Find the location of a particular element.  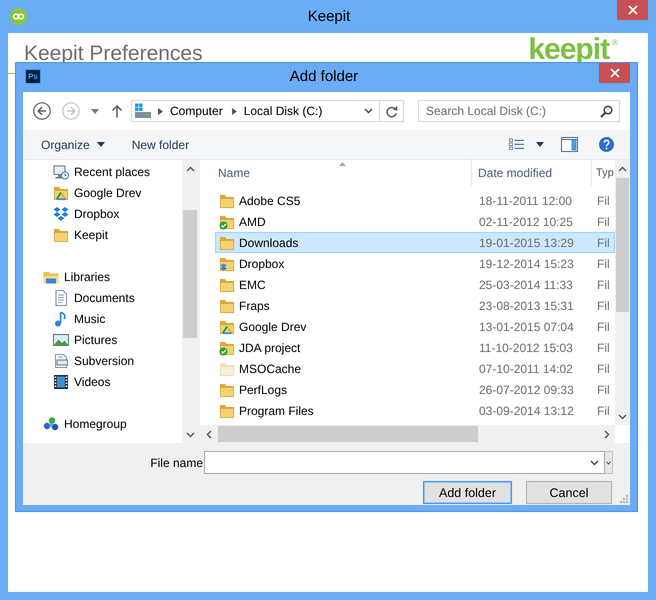

address-bar: Computer Local Disk (C:) is located at coordinates (267, 111).